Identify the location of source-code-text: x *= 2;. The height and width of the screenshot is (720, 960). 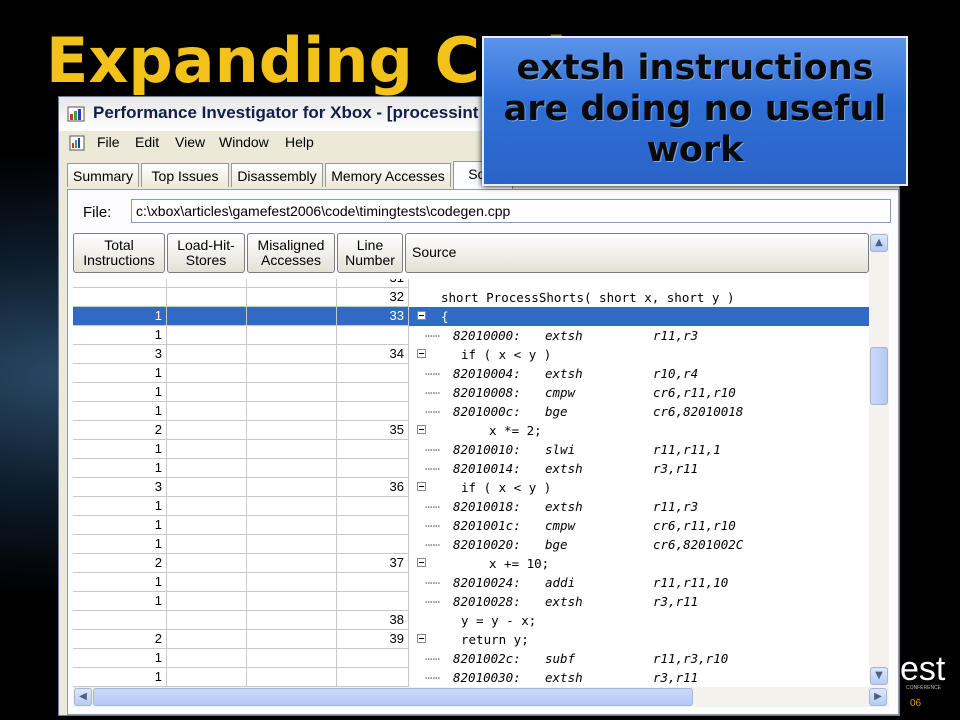
(515, 430).